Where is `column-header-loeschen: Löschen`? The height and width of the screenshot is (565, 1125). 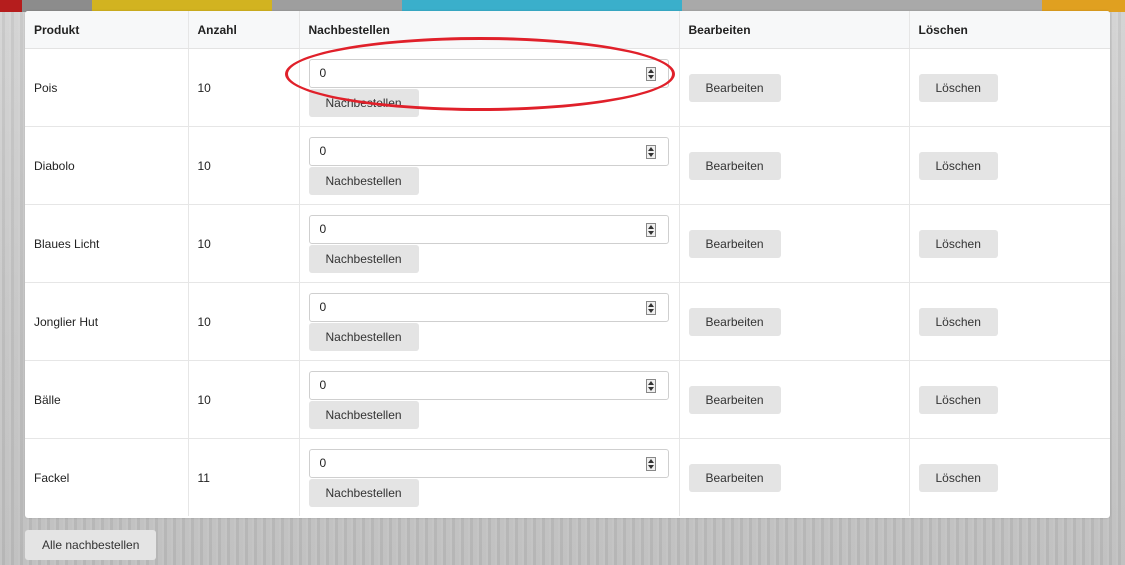
column-header-loeschen: Löschen is located at coordinates (1009, 30).